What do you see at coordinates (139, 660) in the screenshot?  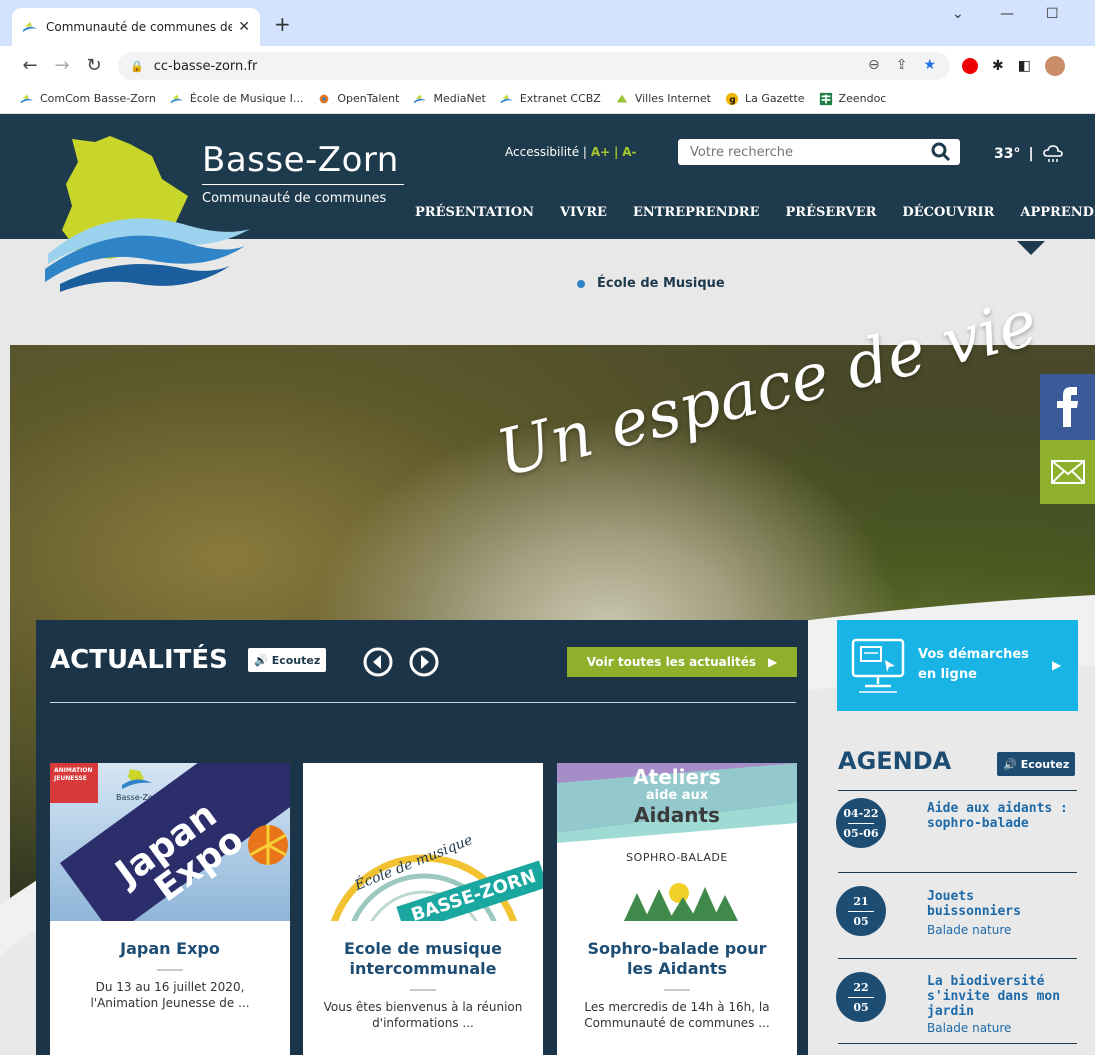 I see `news-title: ACTUALITÉS` at bounding box center [139, 660].